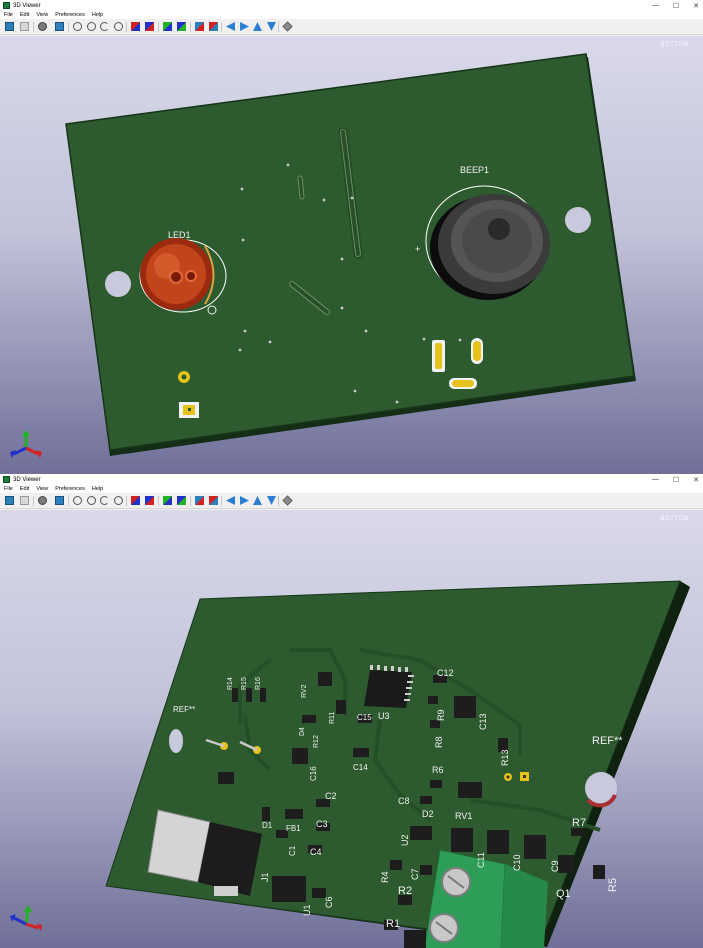 The image size is (703, 948). What do you see at coordinates (316, 852) in the screenshot?
I see `c4-label: C4` at bounding box center [316, 852].